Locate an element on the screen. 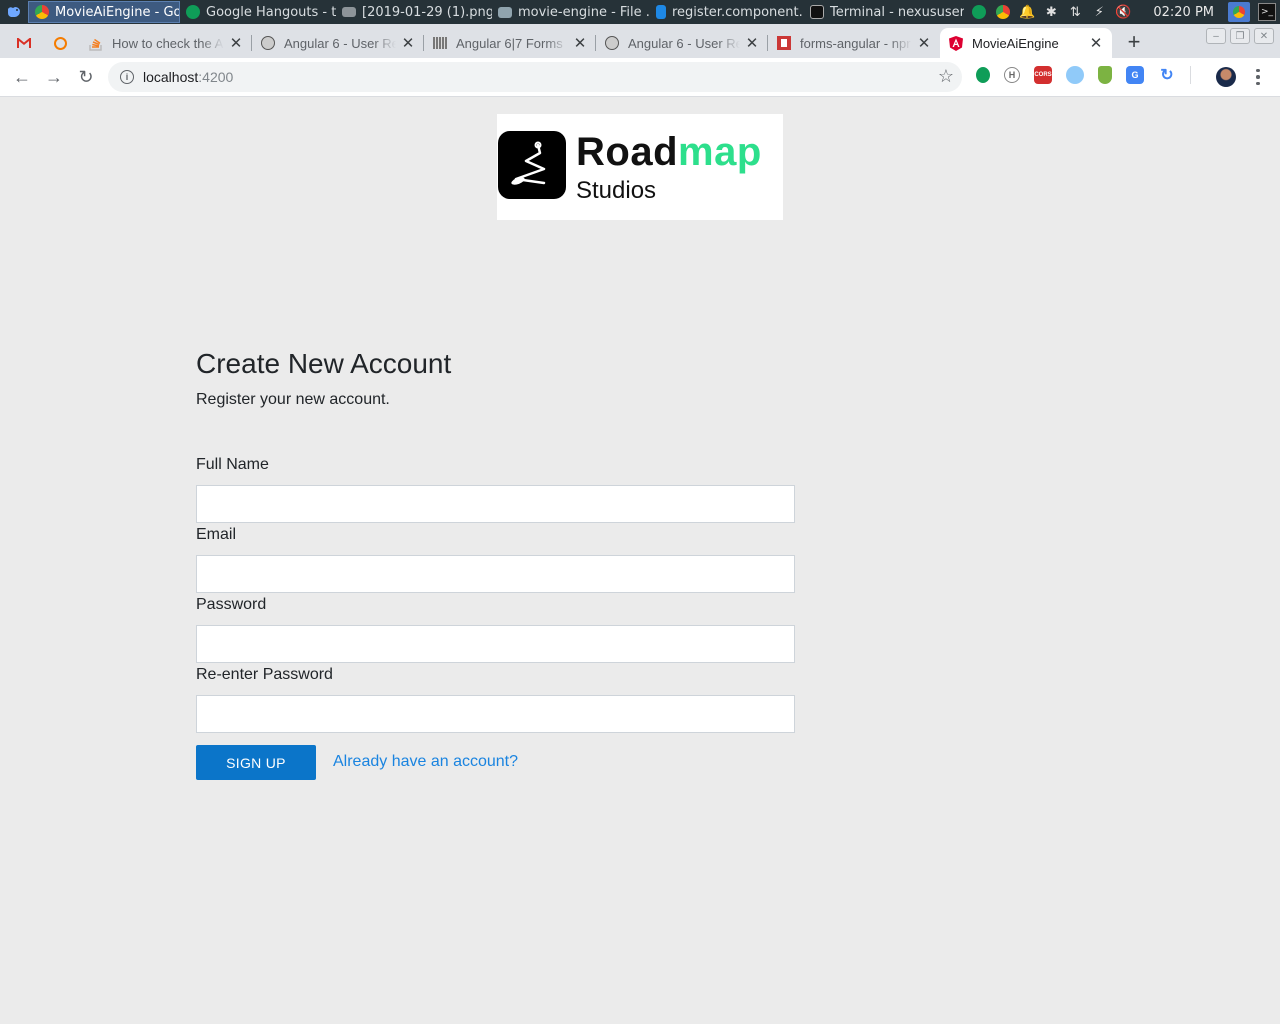 The height and width of the screenshot is (1024, 1280). restore-window-icon: ❐ is located at coordinates (1240, 36).